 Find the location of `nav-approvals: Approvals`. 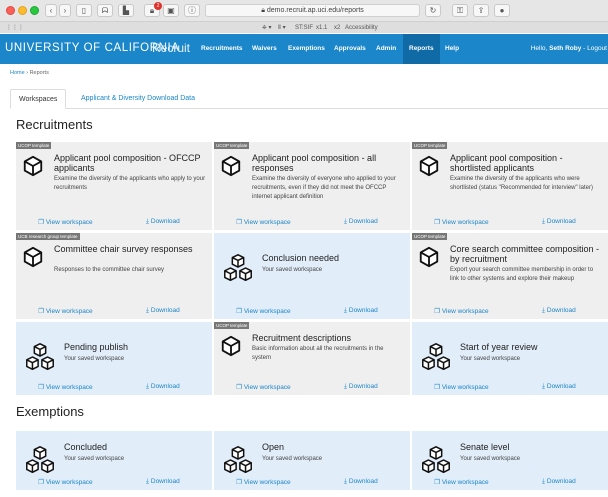

nav-approvals: Approvals is located at coordinates (350, 48).